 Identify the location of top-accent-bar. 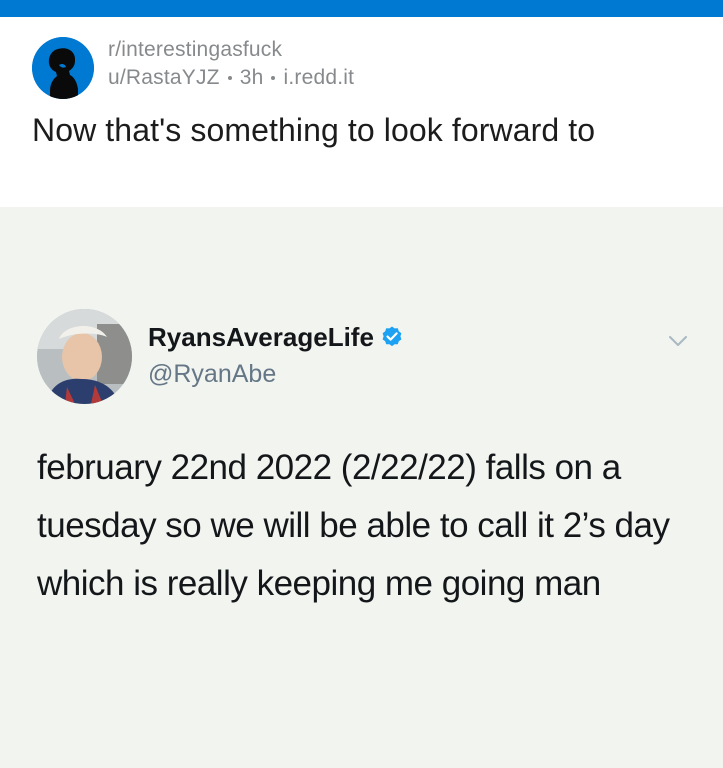
(361, 8).